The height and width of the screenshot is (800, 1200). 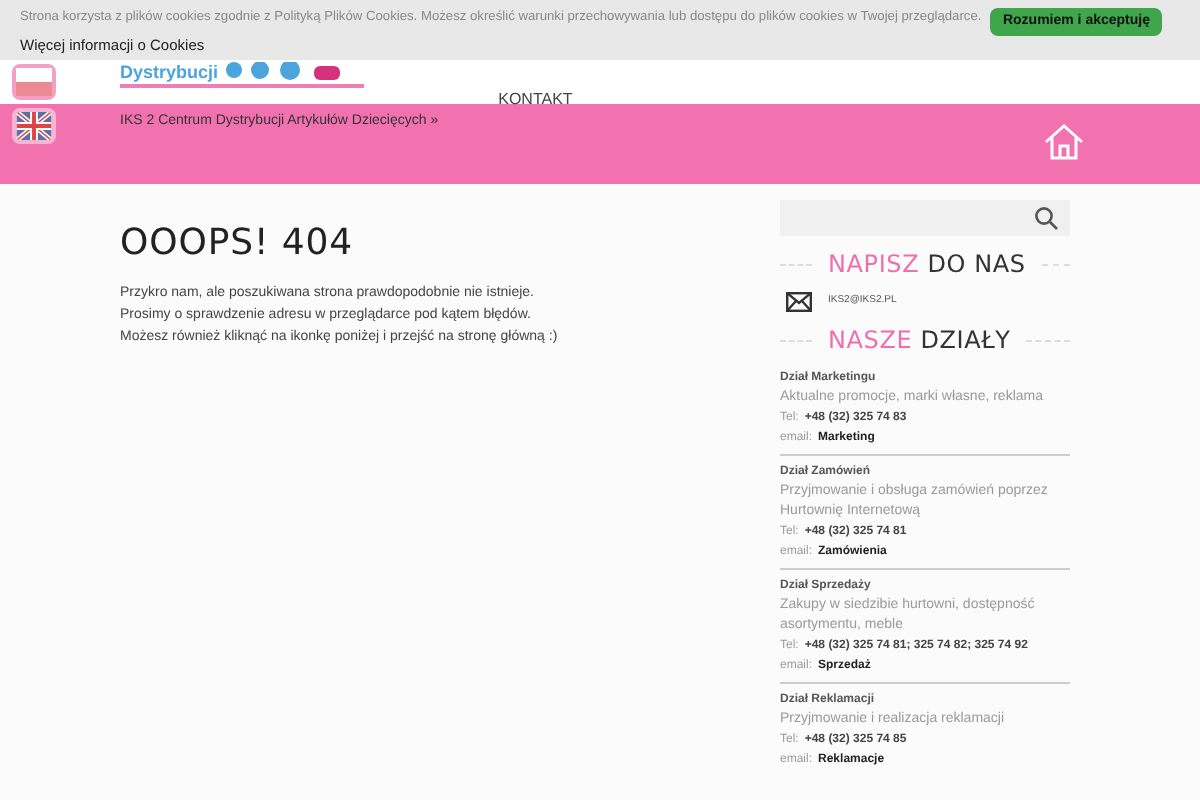 I want to click on search-field, so click(x=925, y=218).